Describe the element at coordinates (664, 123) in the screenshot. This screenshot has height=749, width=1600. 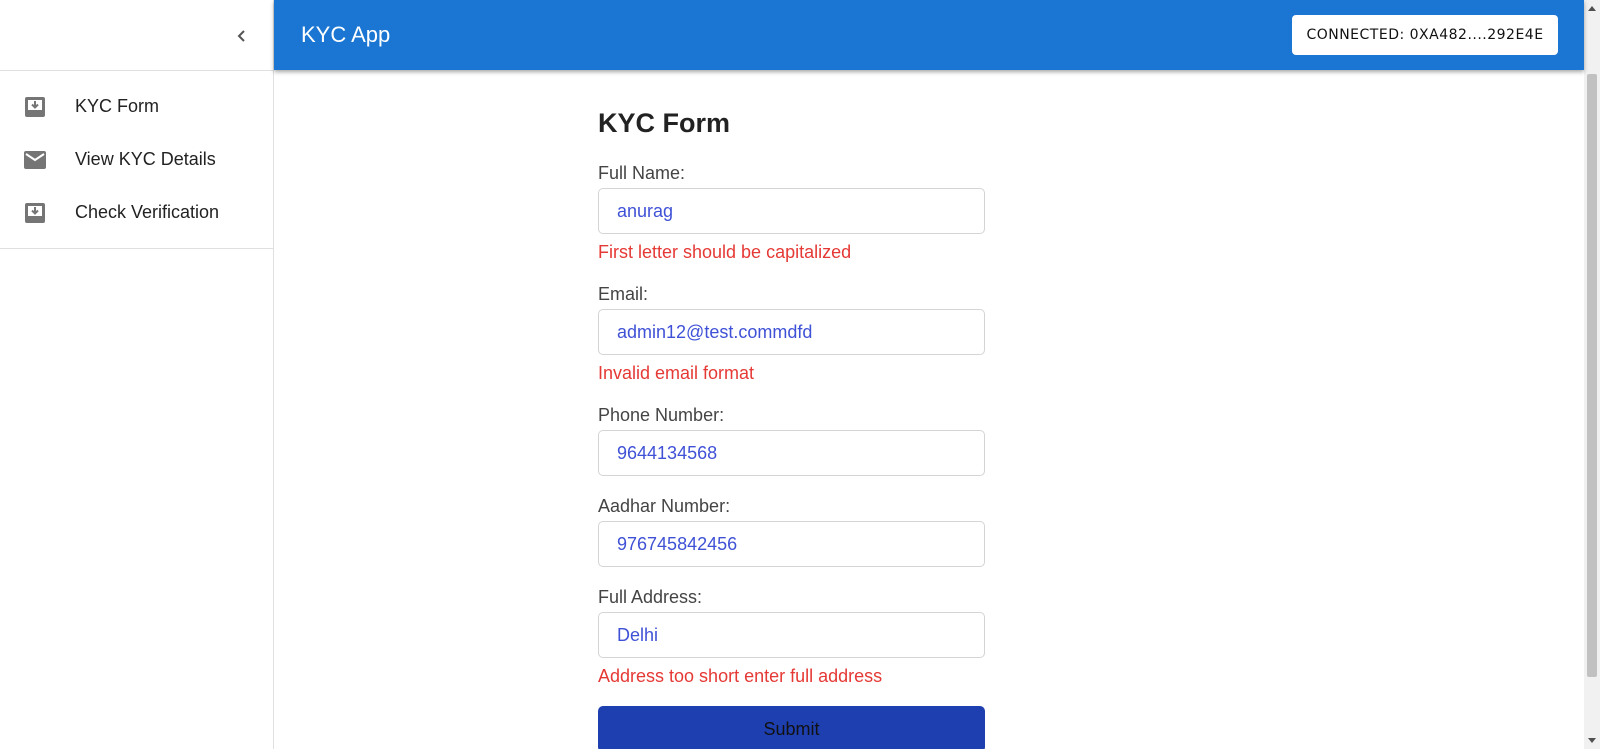
I see `form-title: KYC Form` at that location.